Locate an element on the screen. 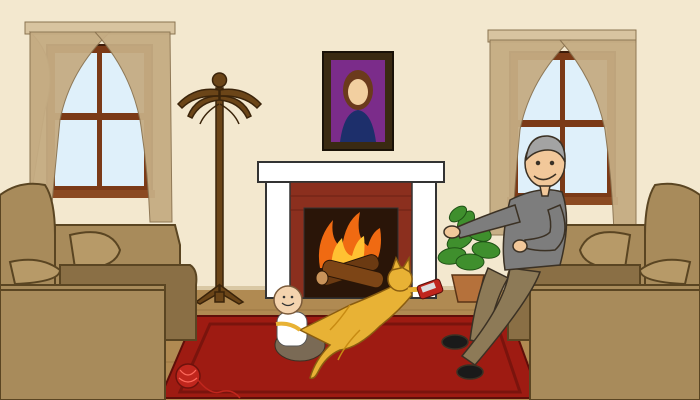 This screenshot has height=400, width=700. portrait-icon is located at coordinates (358, 101).